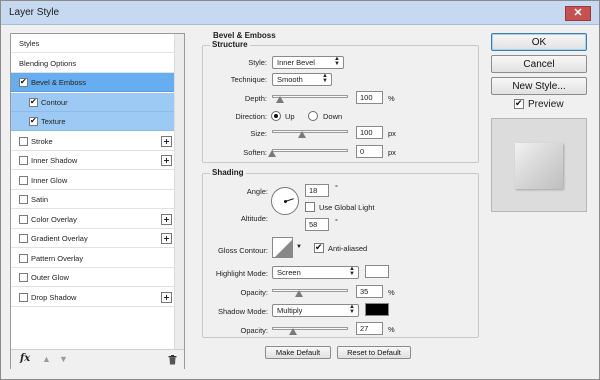 The height and width of the screenshot is (380, 600). Describe the element at coordinates (298, 352) in the screenshot. I see `make-default-button: Make Default` at that location.